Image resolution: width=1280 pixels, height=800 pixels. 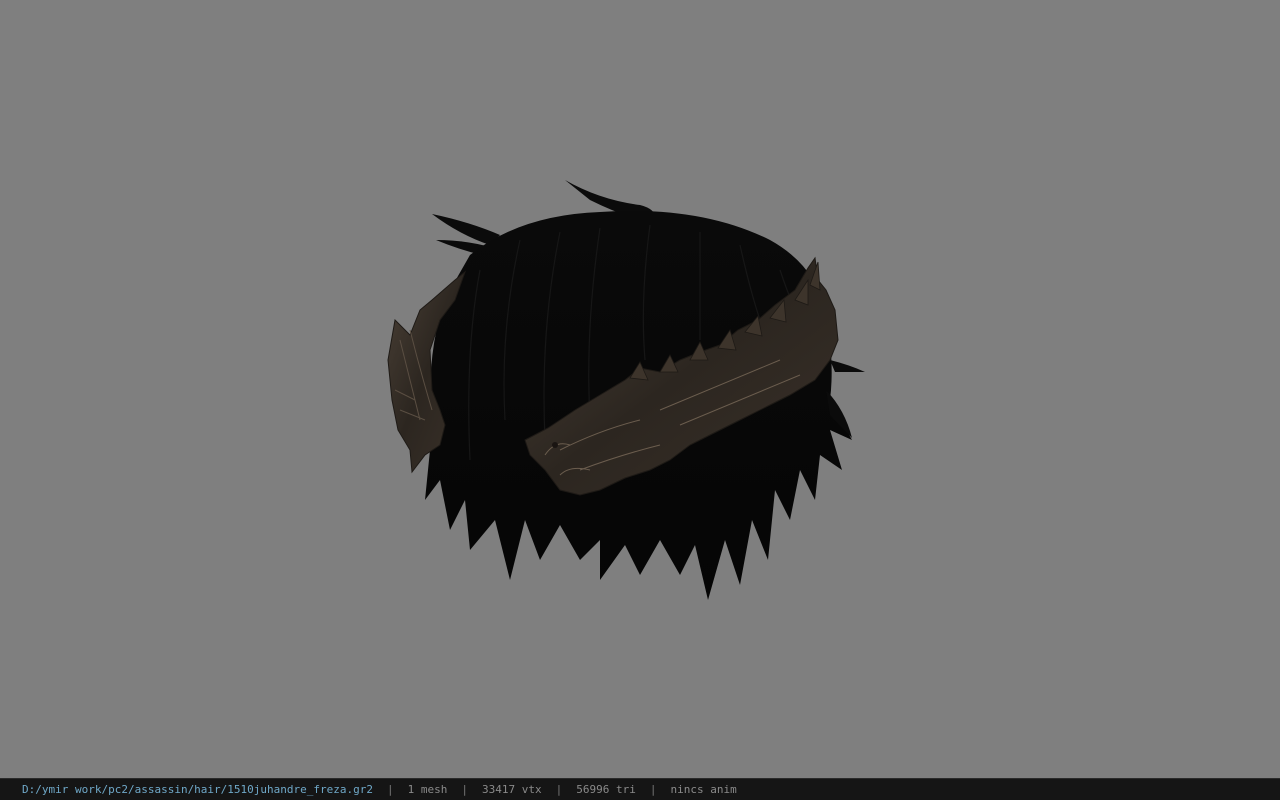 I want to click on vertex-count-label: 33417 vtx, so click(x=512, y=789).